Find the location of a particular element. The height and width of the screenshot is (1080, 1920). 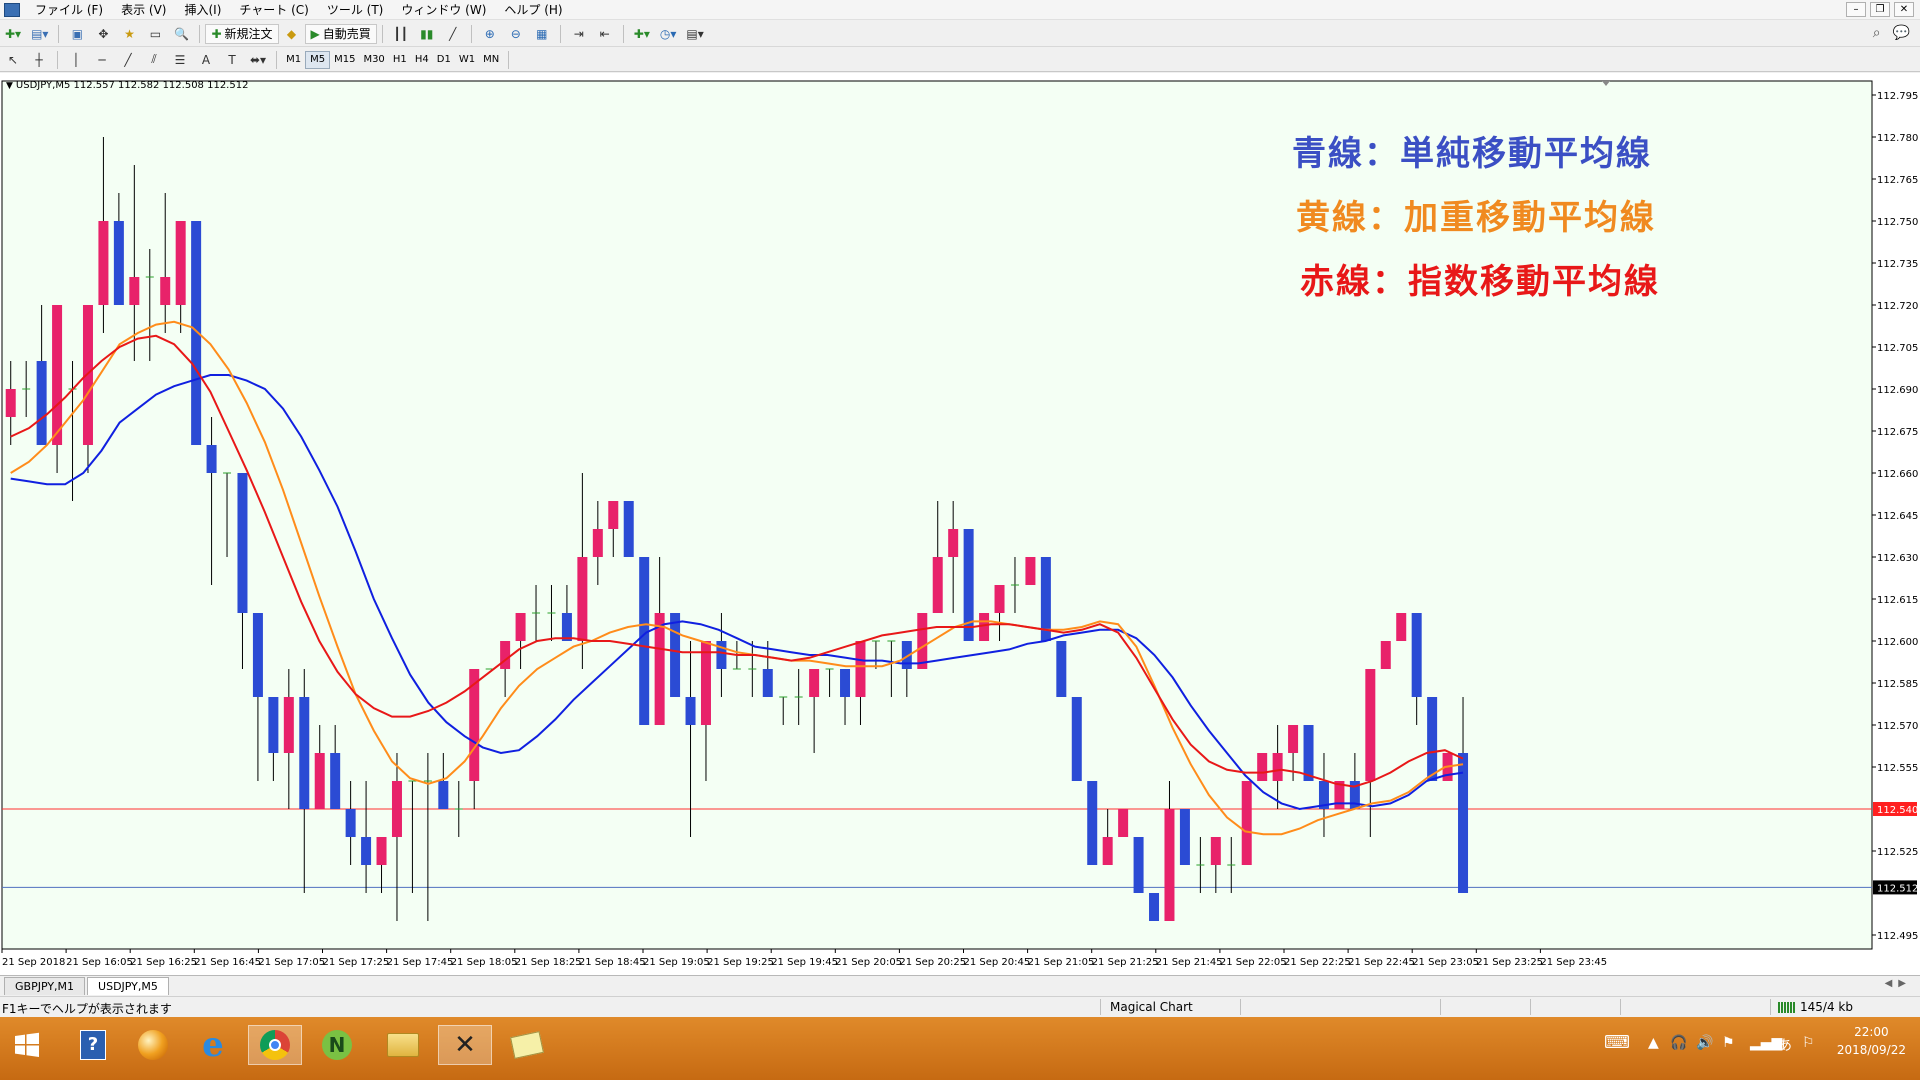

chart-shift-icon: ⇥ is located at coordinates (579, 34).